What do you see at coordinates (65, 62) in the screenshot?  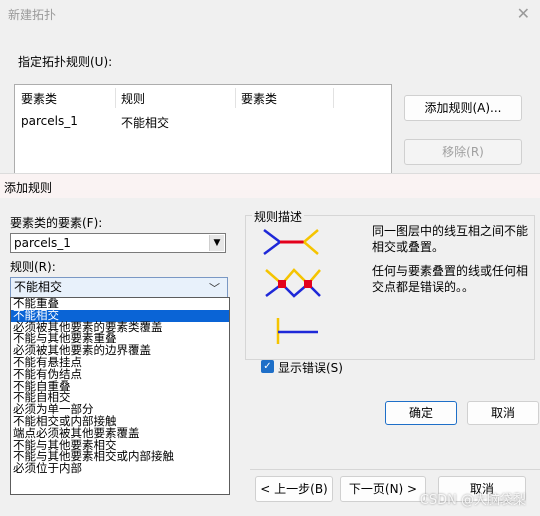 I see `rules-list-label: 指定拓扑规则(U):` at bounding box center [65, 62].